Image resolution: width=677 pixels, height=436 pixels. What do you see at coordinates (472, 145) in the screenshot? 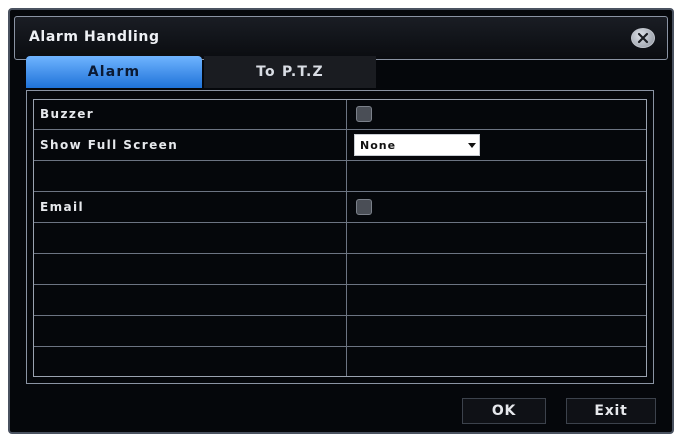
I see `chevron-down-icon` at bounding box center [472, 145].